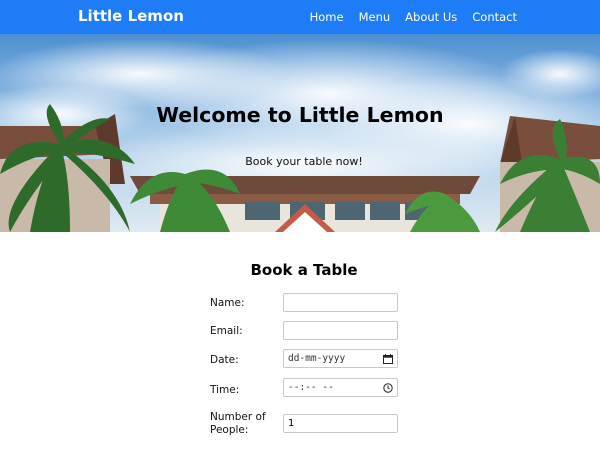  What do you see at coordinates (229, 430) in the screenshot?
I see `people-label-line2: People:` at bounding box center [229, 430].